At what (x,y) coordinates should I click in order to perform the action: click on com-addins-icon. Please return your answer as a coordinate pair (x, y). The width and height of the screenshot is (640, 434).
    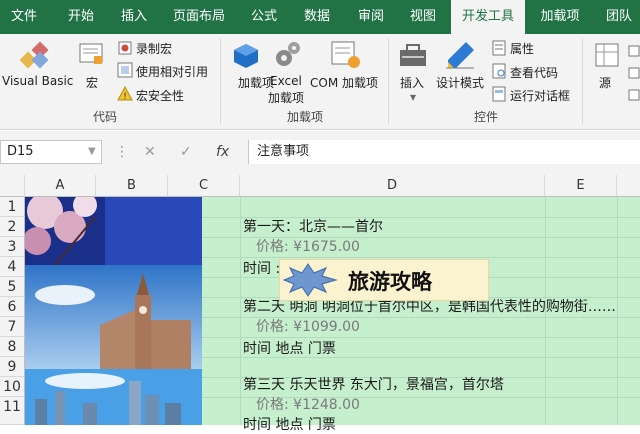
    Looking at the image, I should click on (345, 54).